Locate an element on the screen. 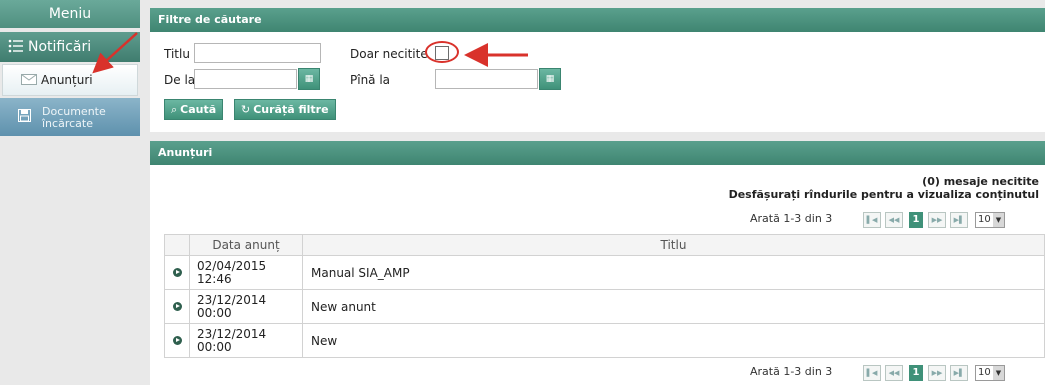  table-header-row: Data anunț Titlu is located at coordinates (604, 245).